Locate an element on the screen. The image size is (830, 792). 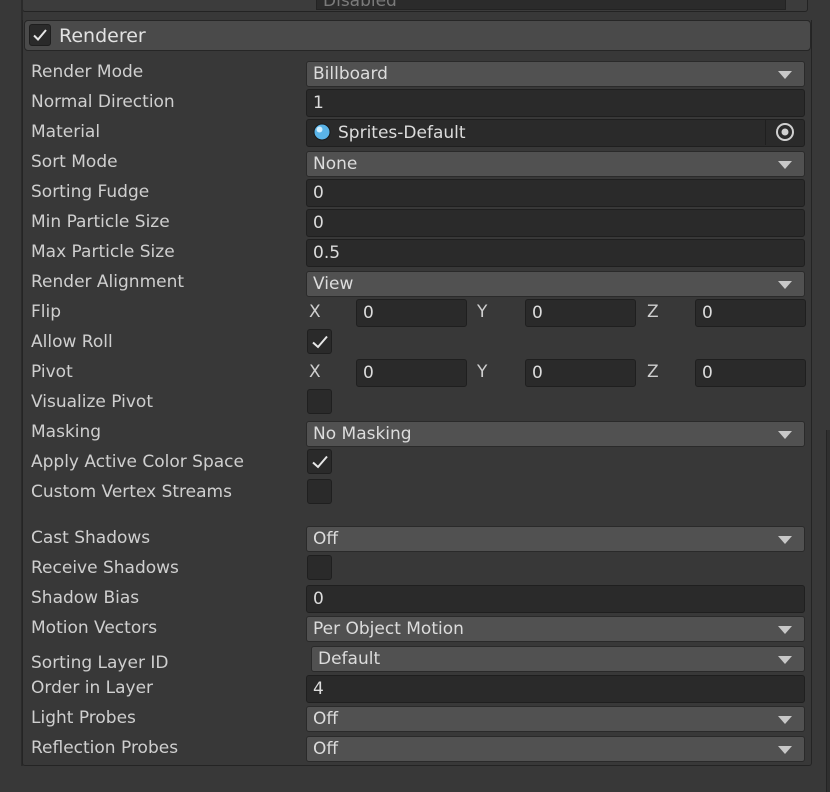
cast-shadows-value: Off is located at coordinates (326, 539).